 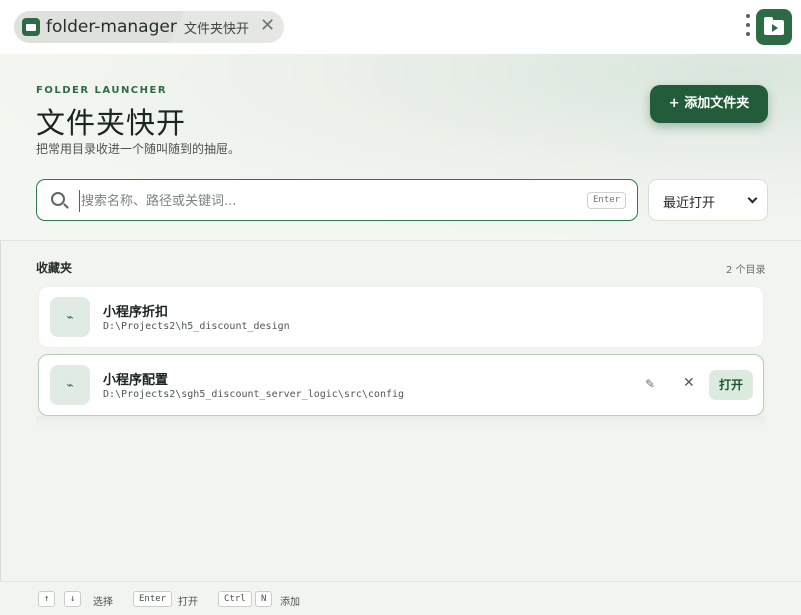 What do you see at coordinates (752, 198) in the screenshot?
I see `chevron-down-icon` at bounding box center [752, 198].